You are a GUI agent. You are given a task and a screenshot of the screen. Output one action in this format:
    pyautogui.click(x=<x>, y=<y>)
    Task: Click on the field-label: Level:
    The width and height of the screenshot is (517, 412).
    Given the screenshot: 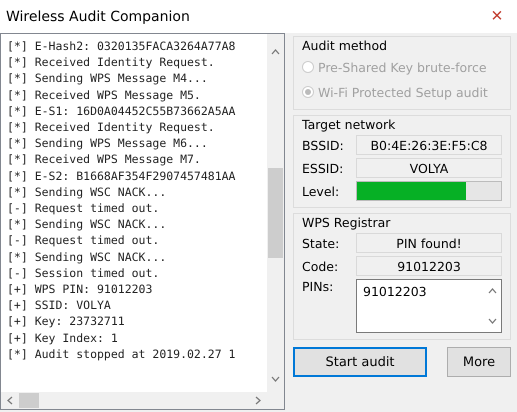 What is the action you would take?
    pyautogui.click(x=321, y=191)
    